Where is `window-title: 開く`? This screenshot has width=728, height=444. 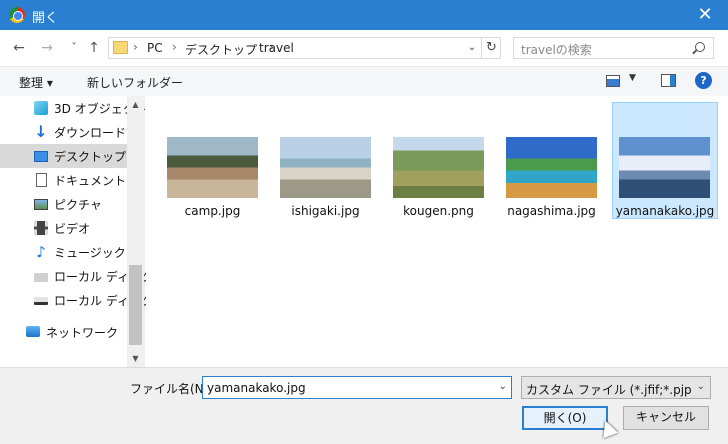
window-title: 開く is located at coordinates (45, 18).